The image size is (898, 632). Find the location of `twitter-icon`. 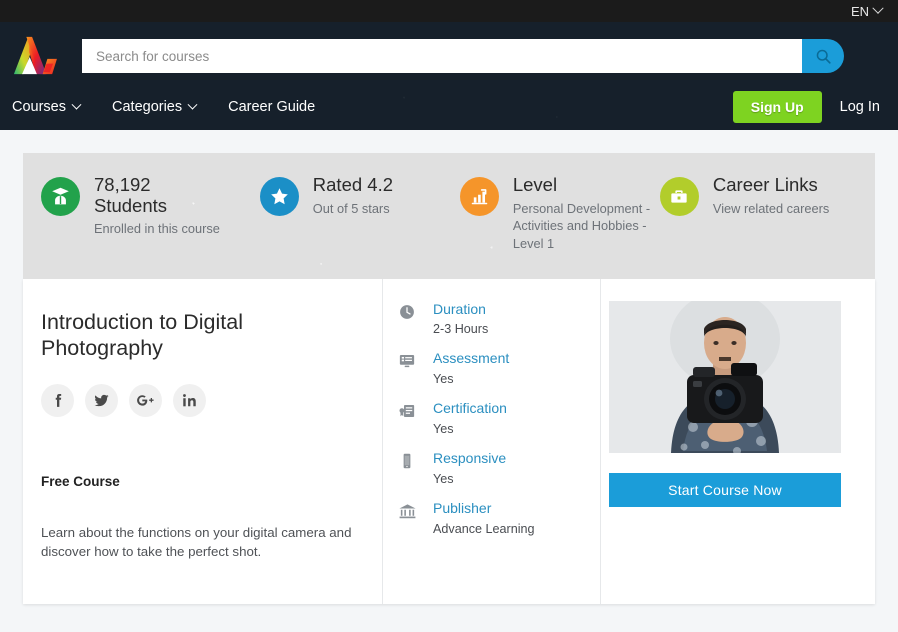

twitter-icon is located at coordinates (101, 400).